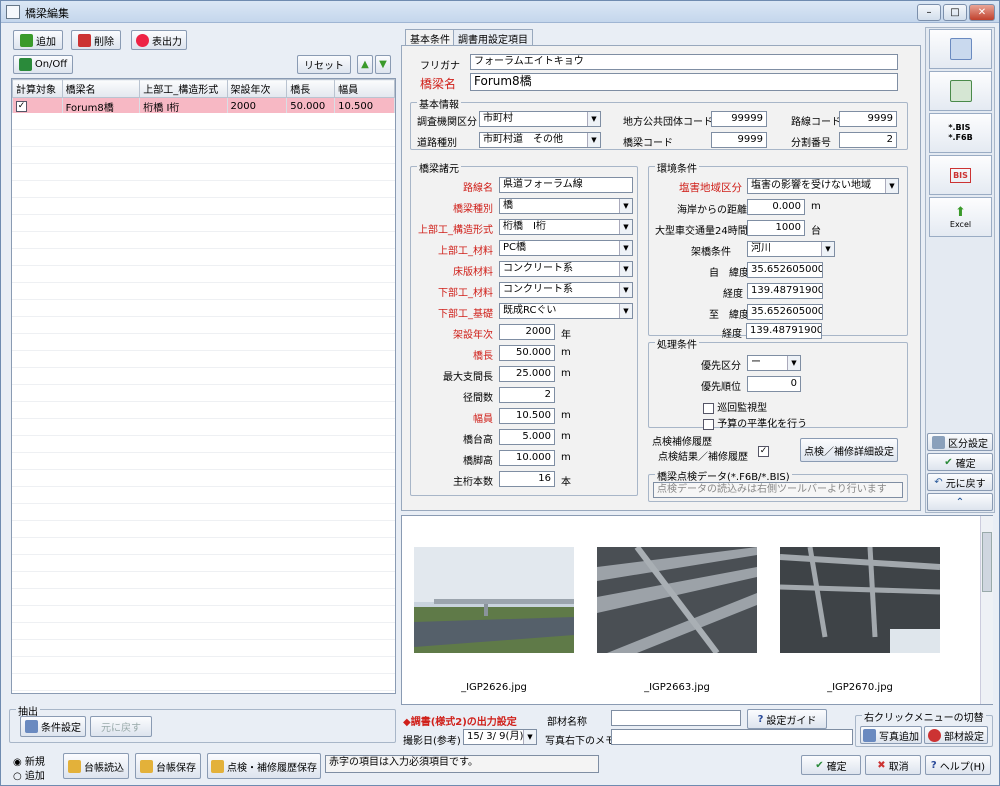 Image resolution: width=1000 pixels, height=786 pixels. What do you see at coordinates (982, 12) in the screenshot?
I see `close-button: ✕` at bounding box center [982, 12].